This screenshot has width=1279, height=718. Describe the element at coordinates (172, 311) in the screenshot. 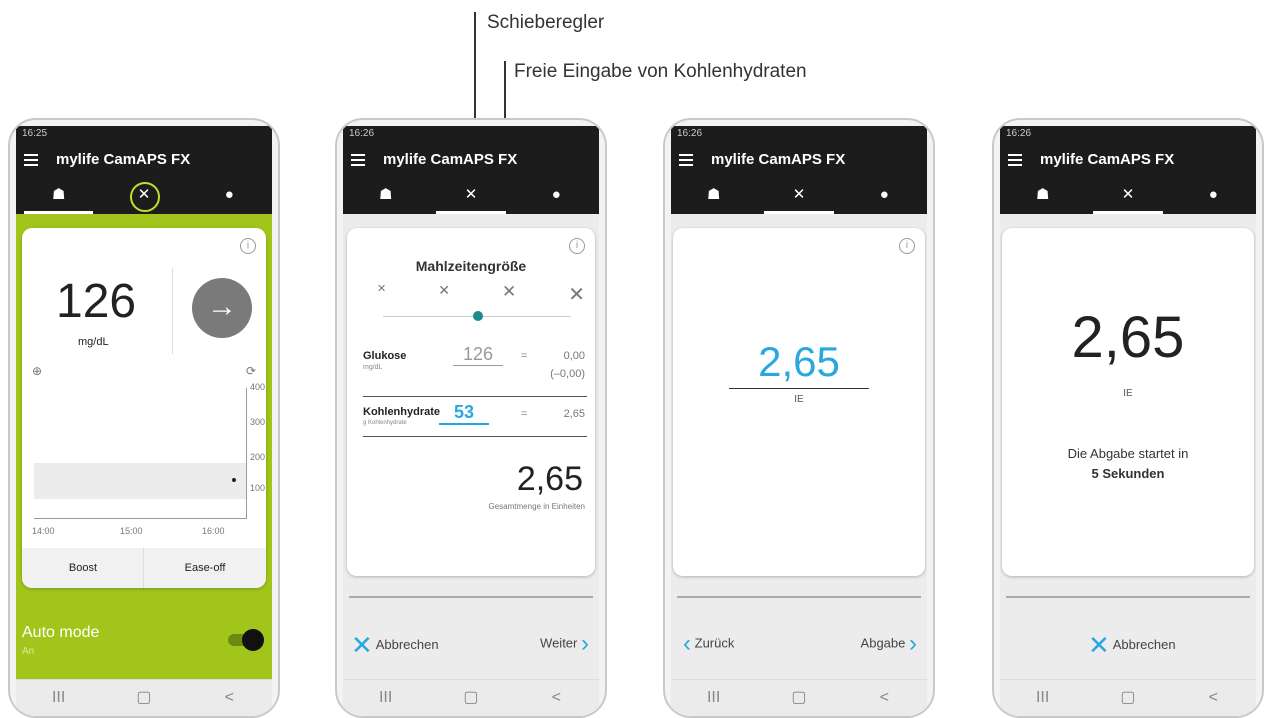

I see `divider` at that location.